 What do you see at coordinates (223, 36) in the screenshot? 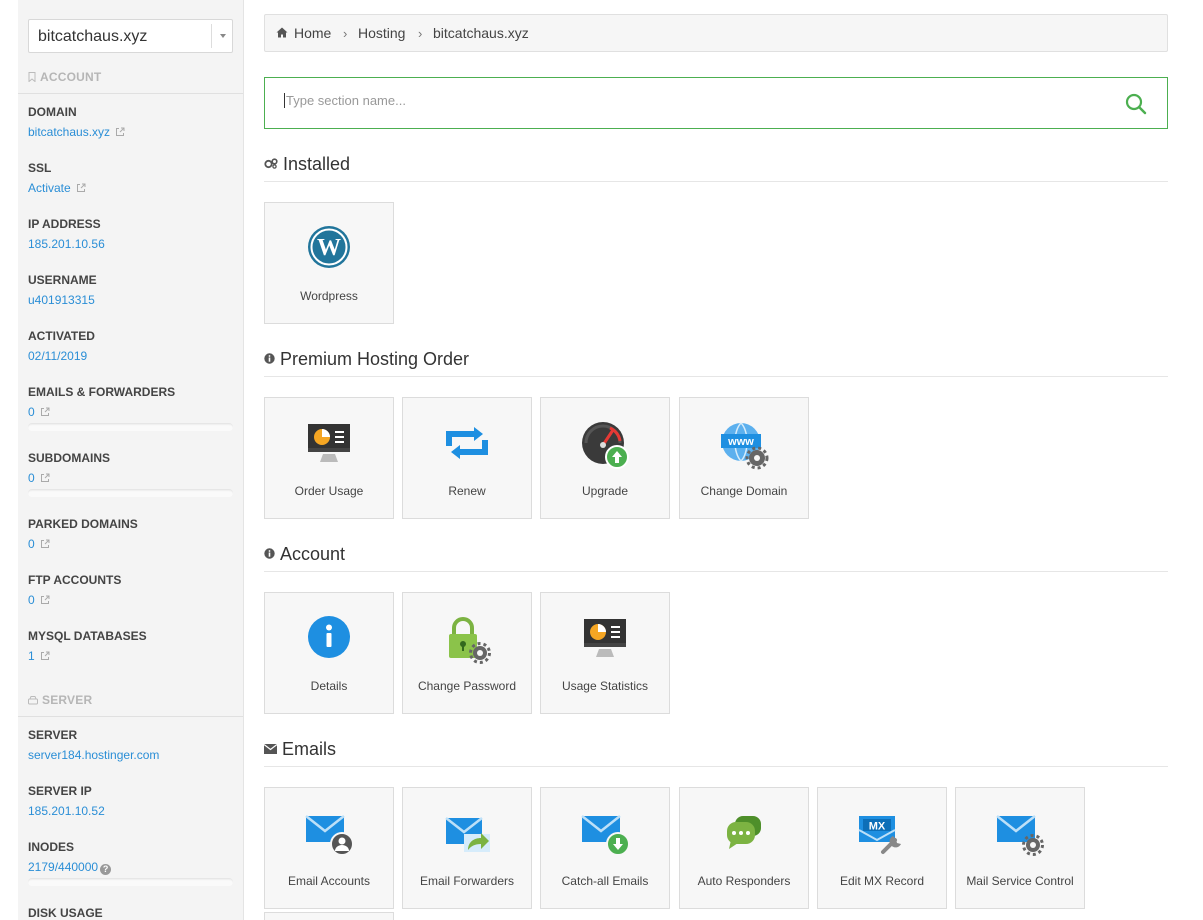
I see `caret-down-icon` at bounding box center [223, 36].